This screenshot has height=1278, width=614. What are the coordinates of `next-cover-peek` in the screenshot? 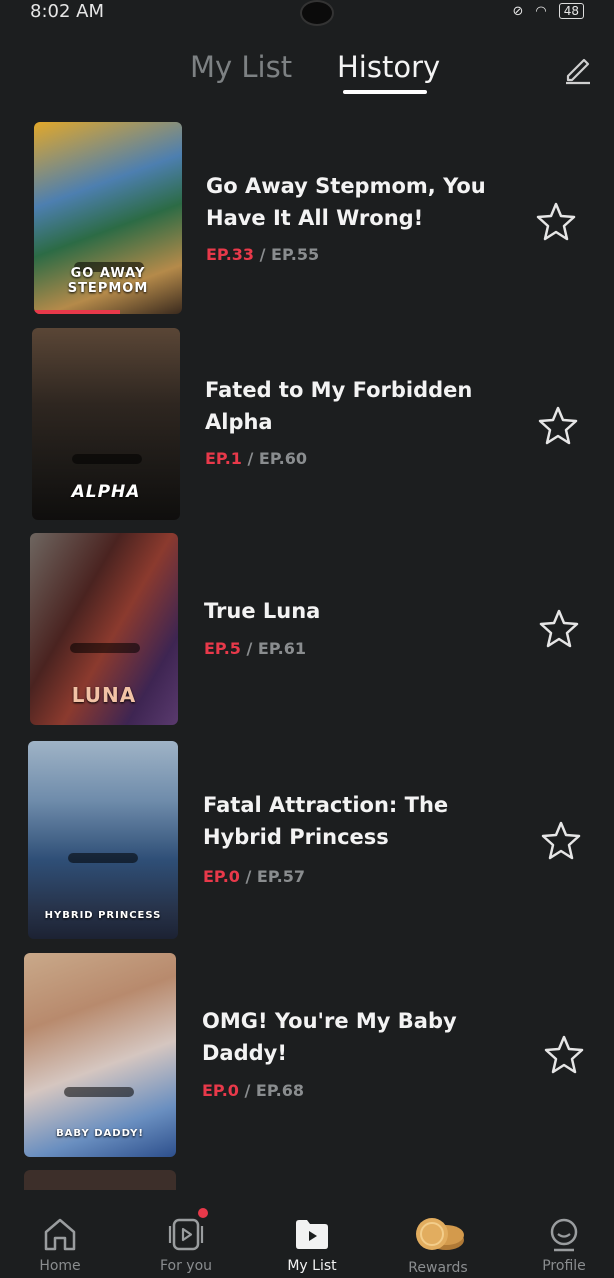 It's located at (100, 1180).